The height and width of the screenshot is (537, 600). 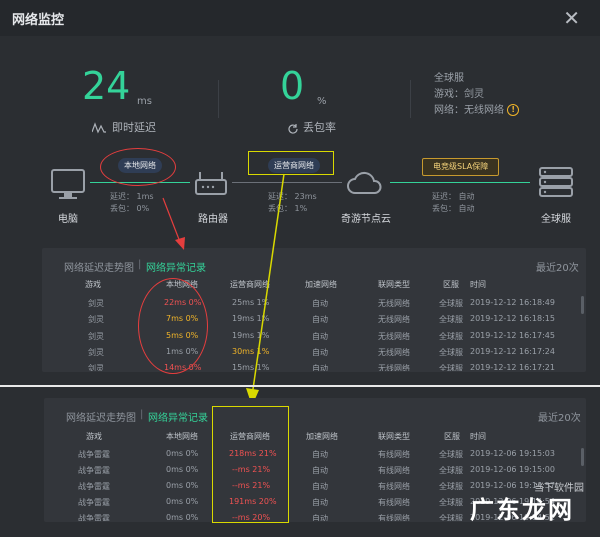 I want to click on game-name: 游戏：剑灵, so click(x=459, y=94).